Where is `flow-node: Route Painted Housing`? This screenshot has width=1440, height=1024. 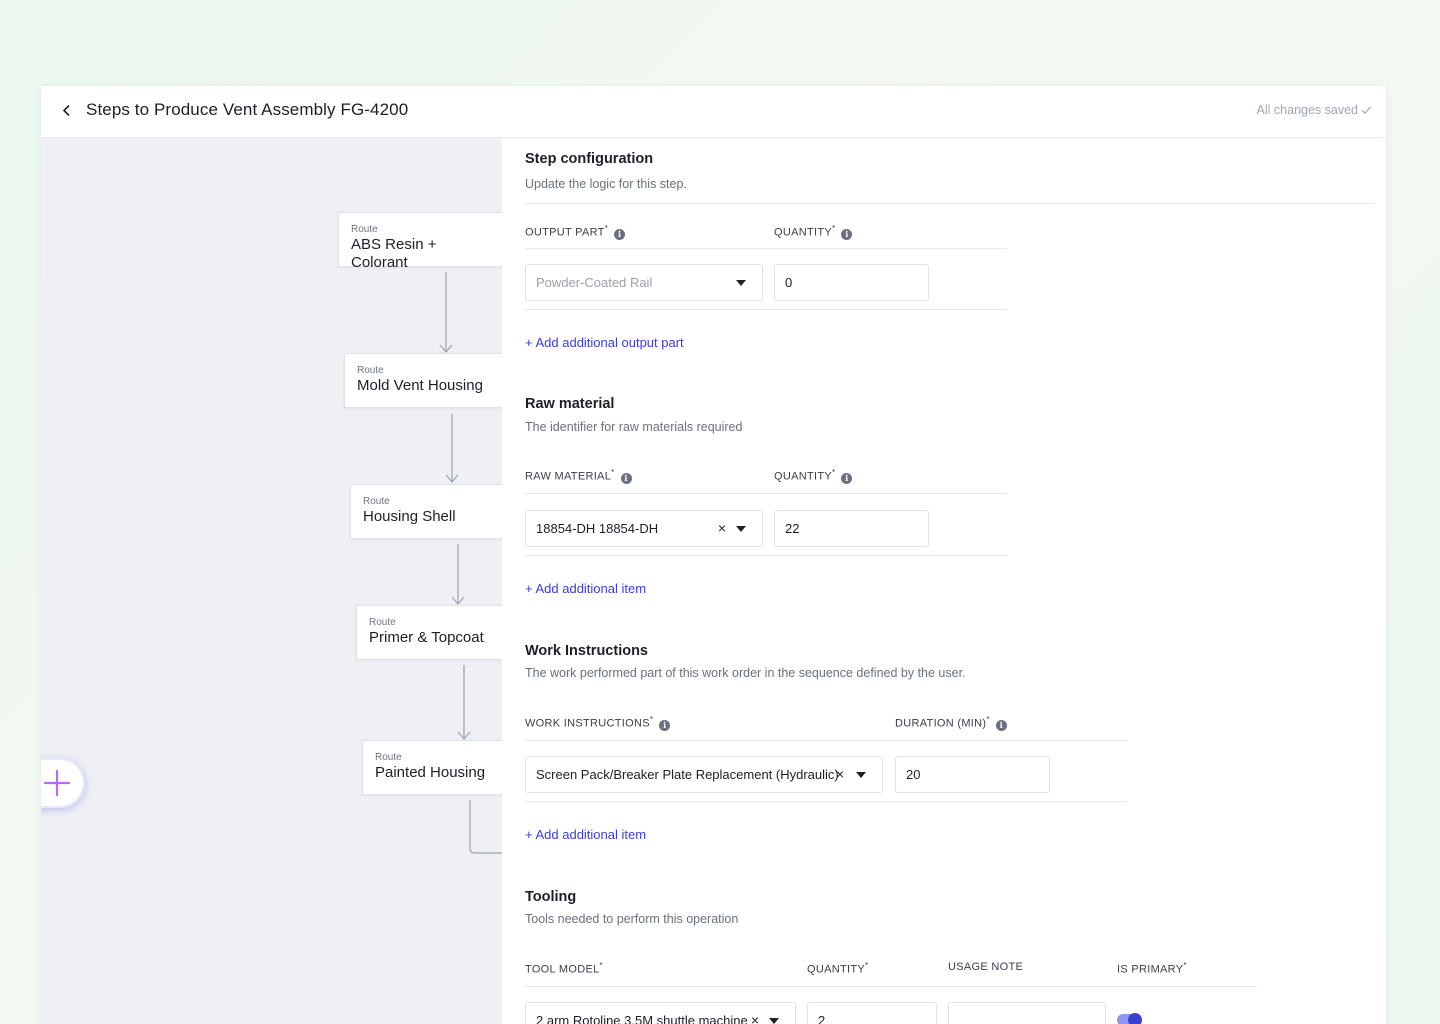 flow-node: Route Painted Housing is located at coordinates (435, 767).